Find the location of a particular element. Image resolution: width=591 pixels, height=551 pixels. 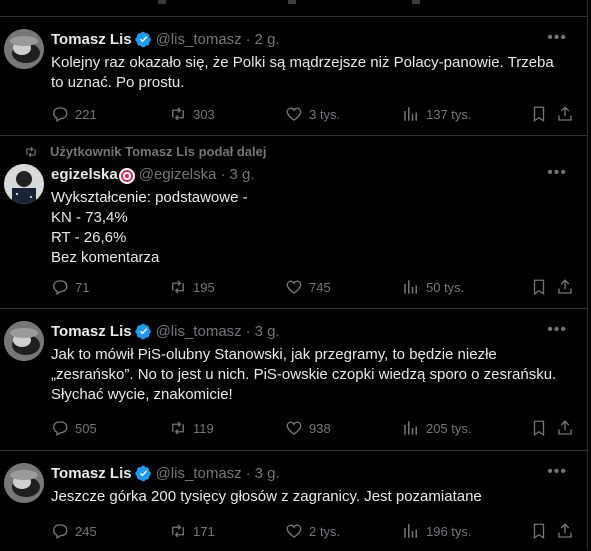

views-button: 137 tys. is located at coordinates (437, 114).